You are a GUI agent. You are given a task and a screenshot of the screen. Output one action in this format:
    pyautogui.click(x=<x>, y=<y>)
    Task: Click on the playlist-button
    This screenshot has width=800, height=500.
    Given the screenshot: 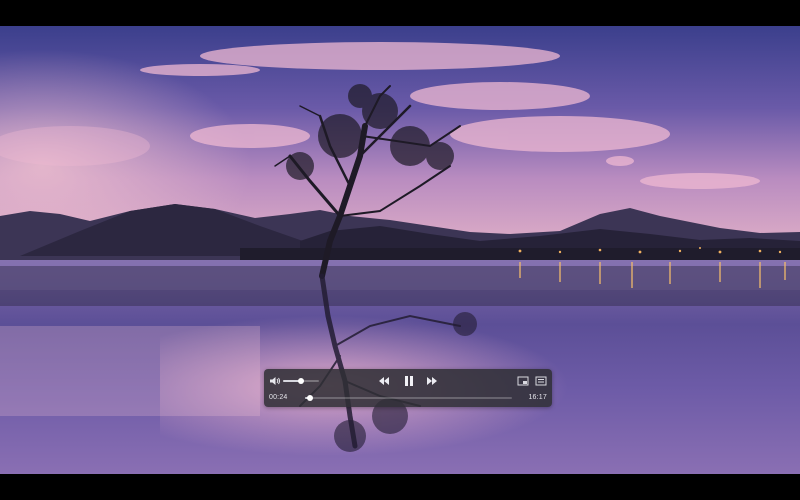 What is the action you would take?
    pyautogui.click(x=541, y=381)
    